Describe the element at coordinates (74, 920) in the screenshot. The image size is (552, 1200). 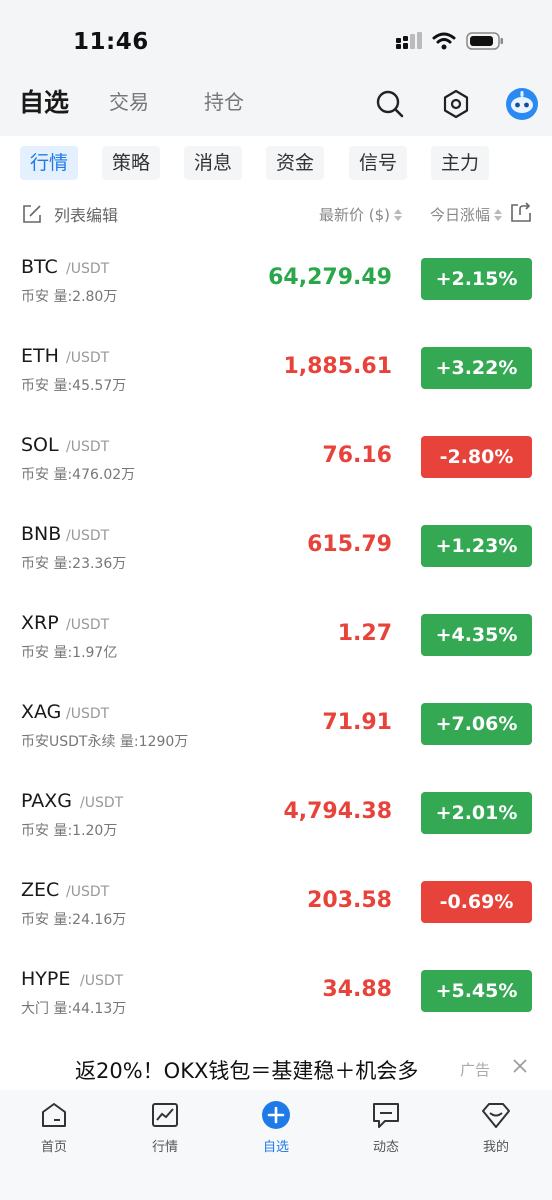
I see `exchange-volume: 币安 量:24.16万` at that location.